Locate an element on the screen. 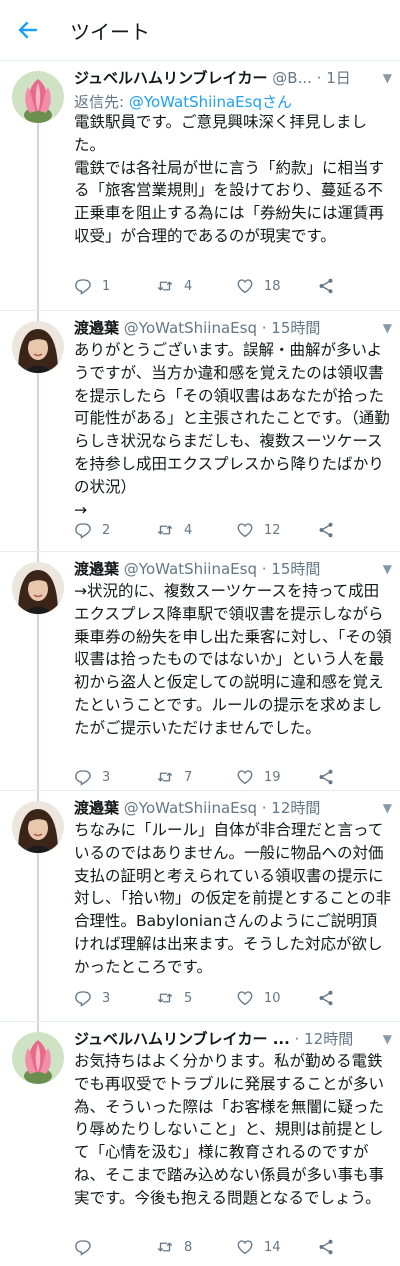  display-name: ジュベルハムリンブレイカー is located at coordinates (171, 78).